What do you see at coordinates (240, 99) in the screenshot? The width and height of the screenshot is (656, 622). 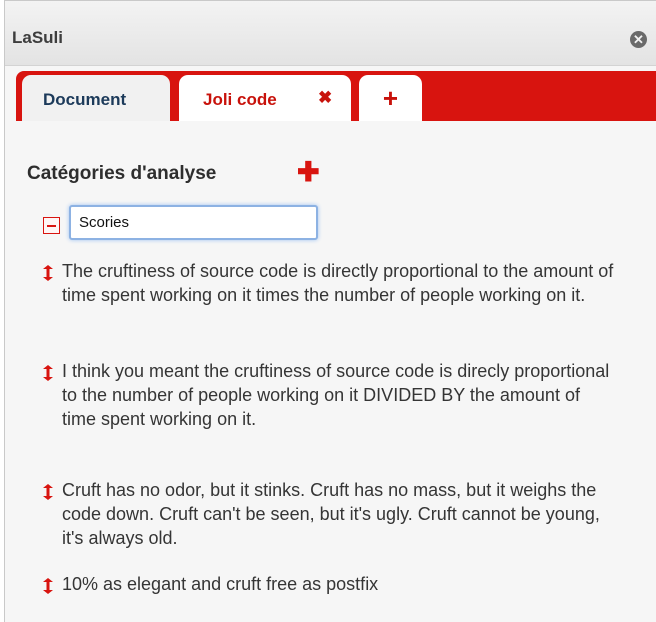 I see `tab-joli-code-label: Joli code` at bounding box center [240, 99].